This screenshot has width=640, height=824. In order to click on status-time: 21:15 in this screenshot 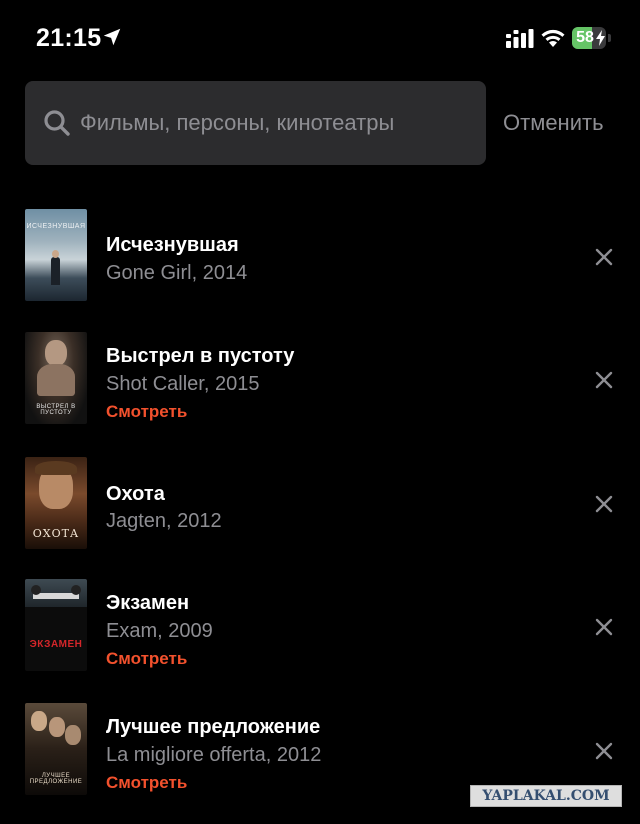, I will do `click(69, 38)`.